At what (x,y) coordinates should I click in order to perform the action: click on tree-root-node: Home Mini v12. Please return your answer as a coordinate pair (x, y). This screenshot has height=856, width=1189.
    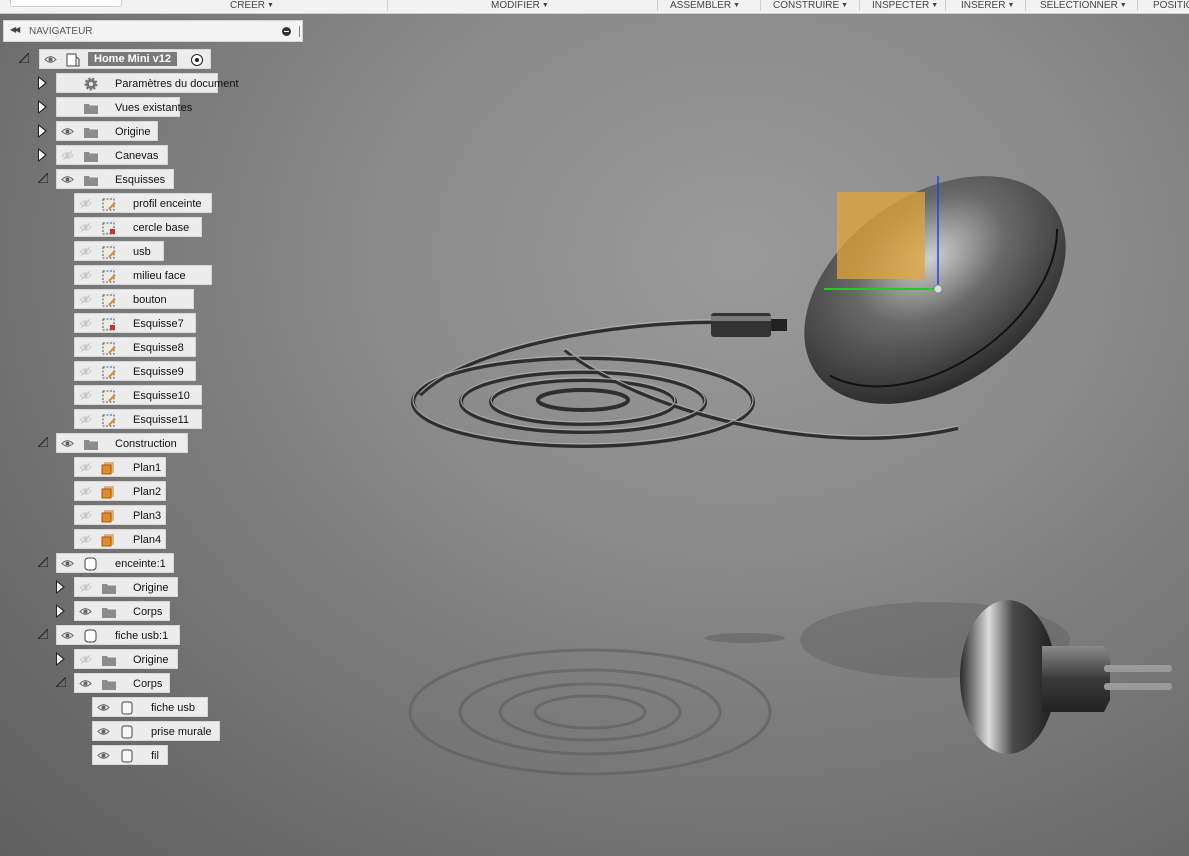
    Looking at the image, I should click on (125, 59).